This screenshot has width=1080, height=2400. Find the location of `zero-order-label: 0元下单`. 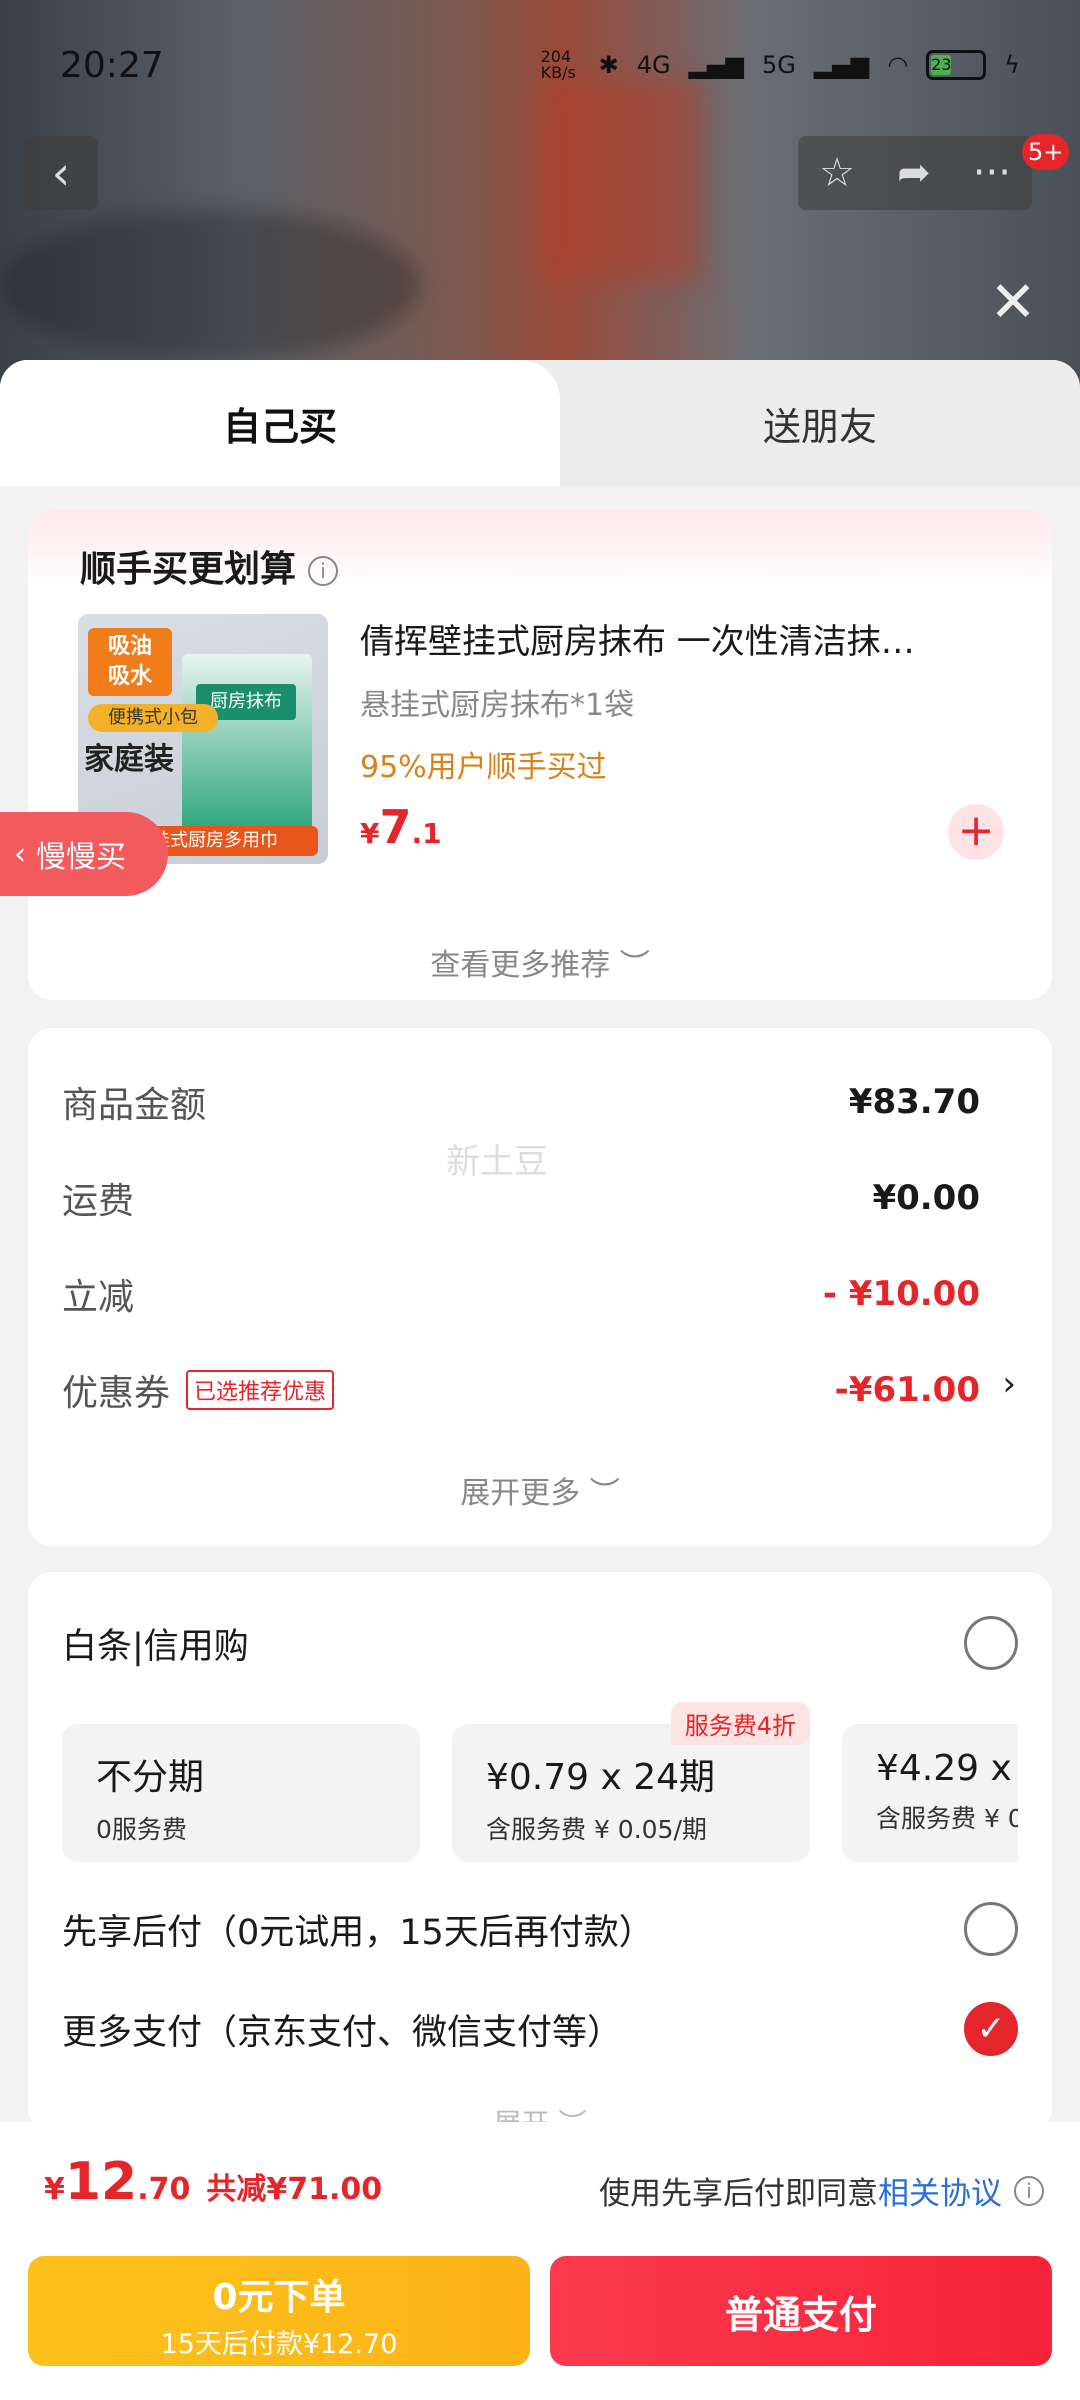

zero-order-label: 0元下单 is located at coordinates (279, 2297).